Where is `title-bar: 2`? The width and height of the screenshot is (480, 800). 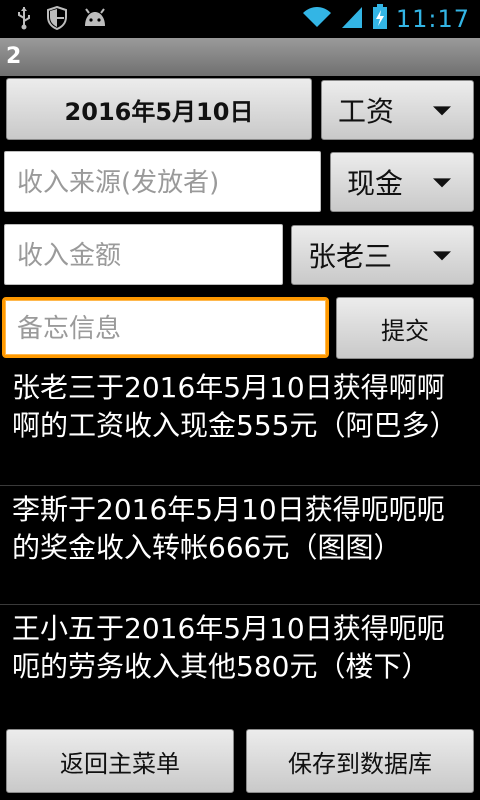
title-bar: 2 is located at coordinates (240, 57).